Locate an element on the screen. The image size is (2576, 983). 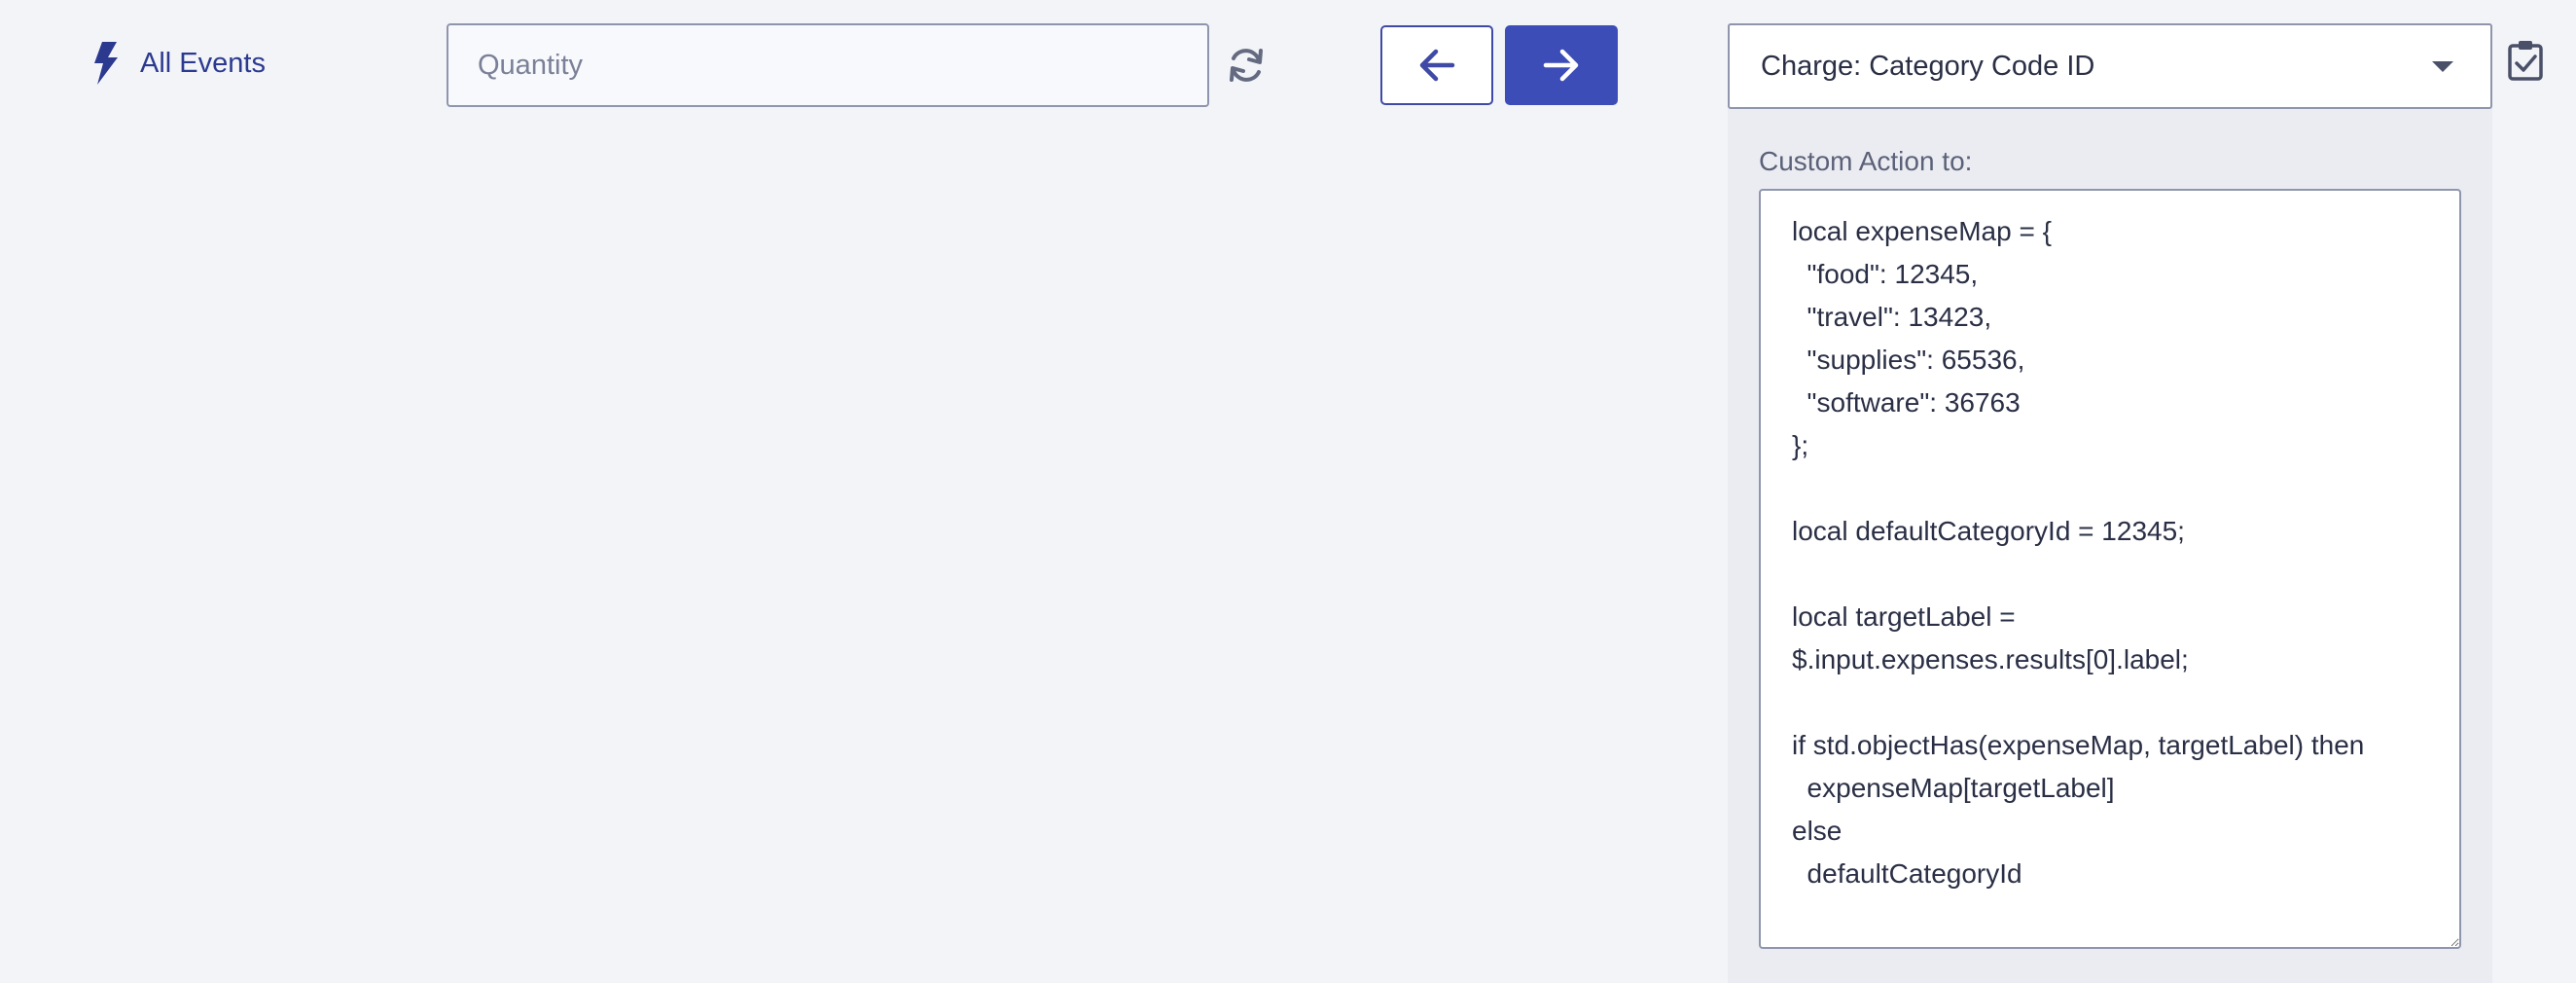
lightning-bolt-icon is located at coordinates (106, 63).